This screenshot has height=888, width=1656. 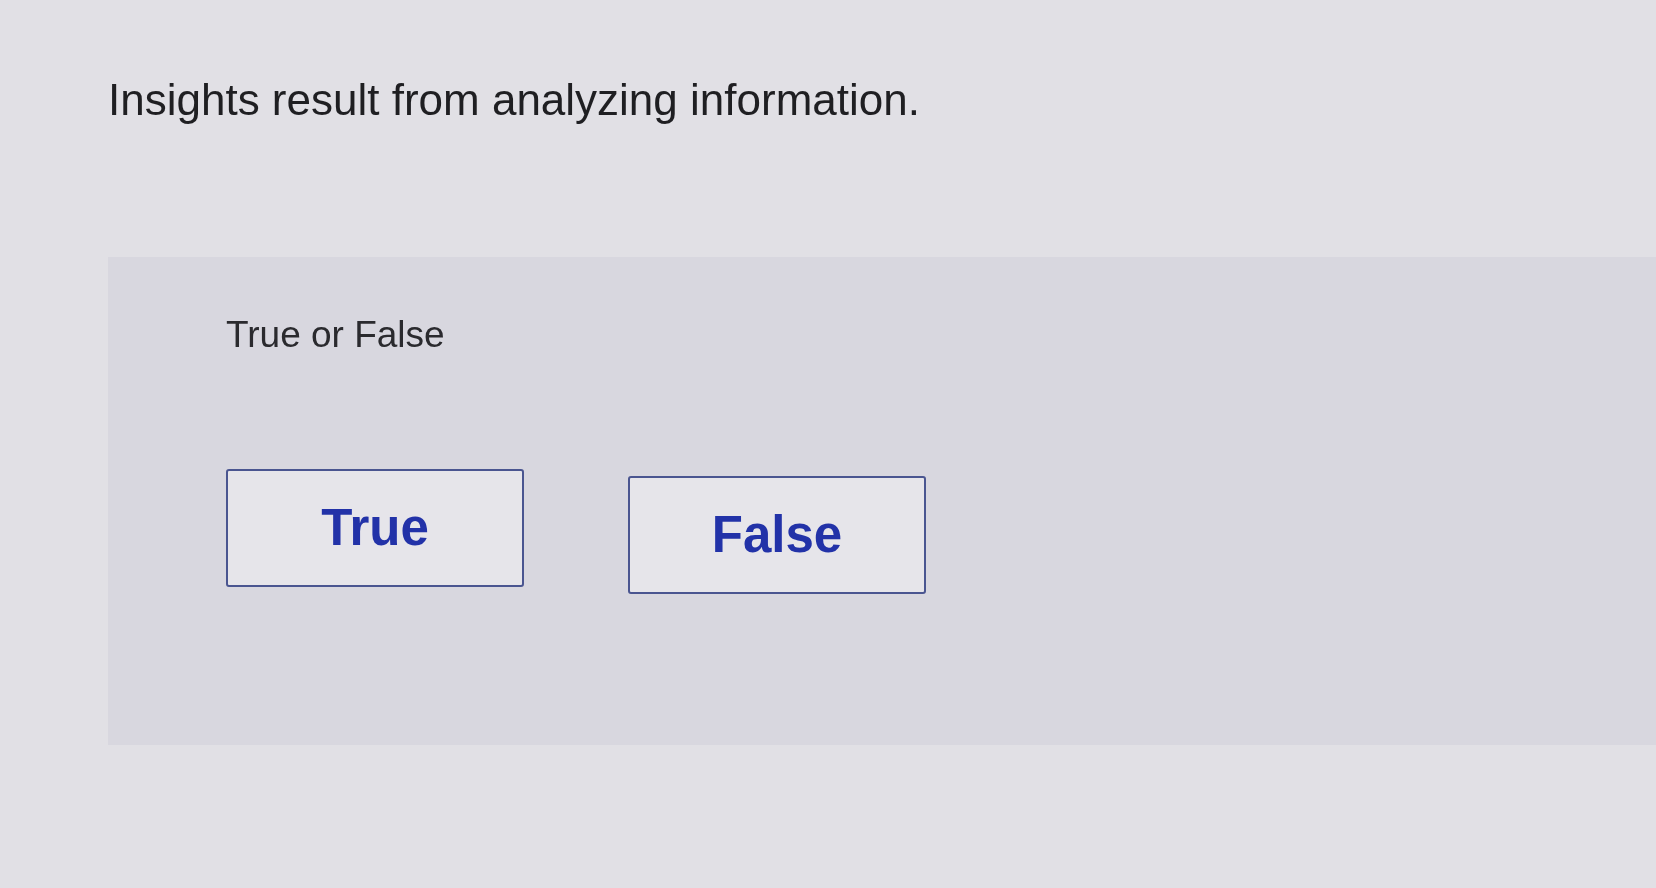 I want to click on prompt-text: True or False, so click(x=336, y=334).